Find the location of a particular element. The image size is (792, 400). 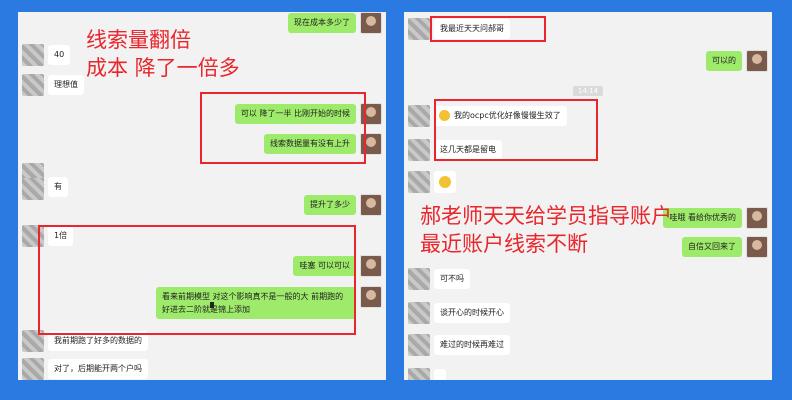

annotation-title: 线索量翻倍 is located at coordinates (138, 40).